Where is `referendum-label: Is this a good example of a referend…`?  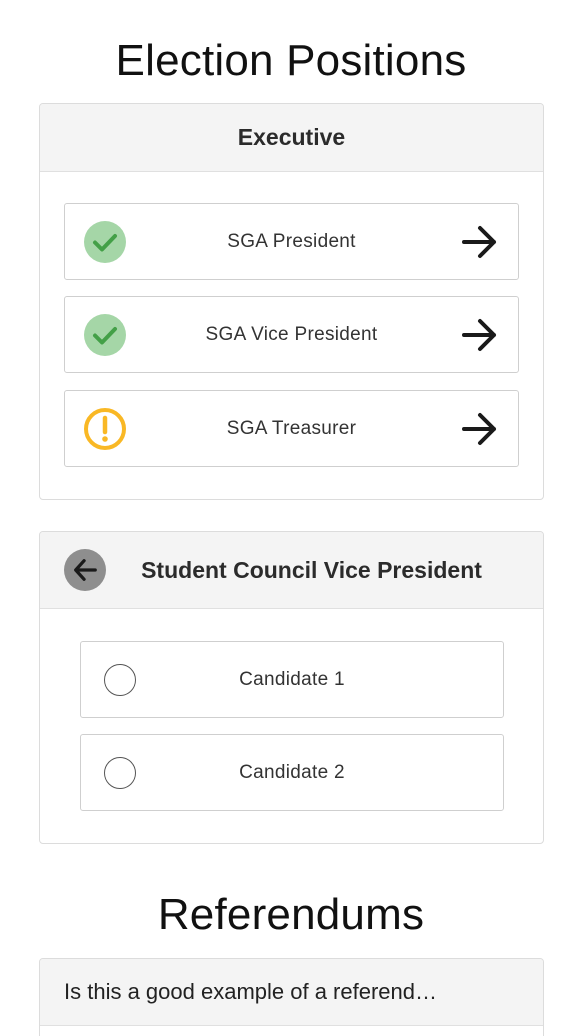 referendum-label: Is this a good example of a referend… is located at coordinates (250, 991).